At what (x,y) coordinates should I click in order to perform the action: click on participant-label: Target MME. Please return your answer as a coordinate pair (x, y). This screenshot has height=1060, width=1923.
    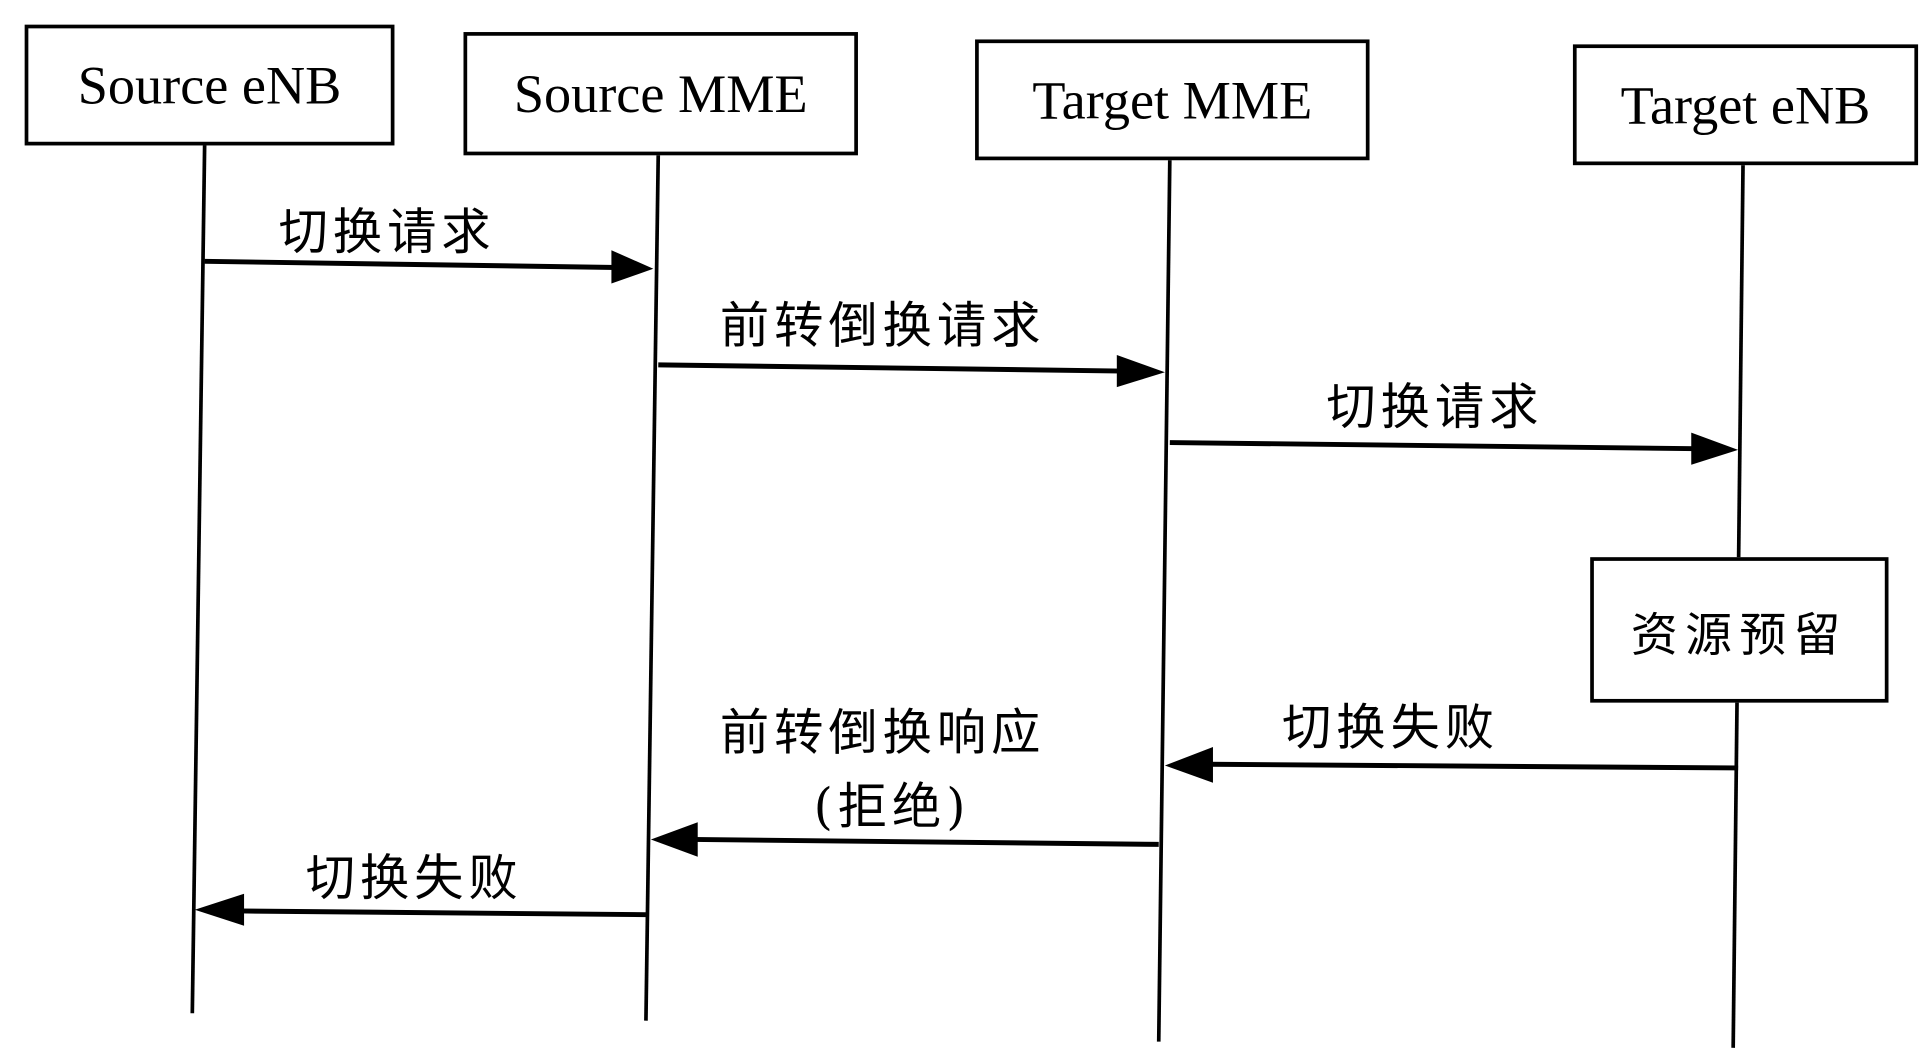
    Looking at the image, I should click on (1172, 100).